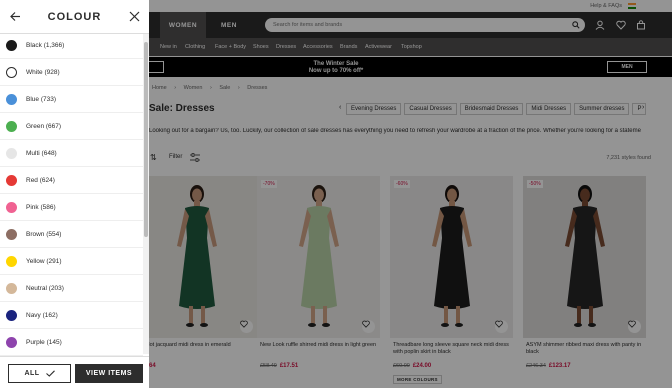 This screenshot has height=388, width=672. I want to click on colour-option-green: Green (667), so click(71, 126).